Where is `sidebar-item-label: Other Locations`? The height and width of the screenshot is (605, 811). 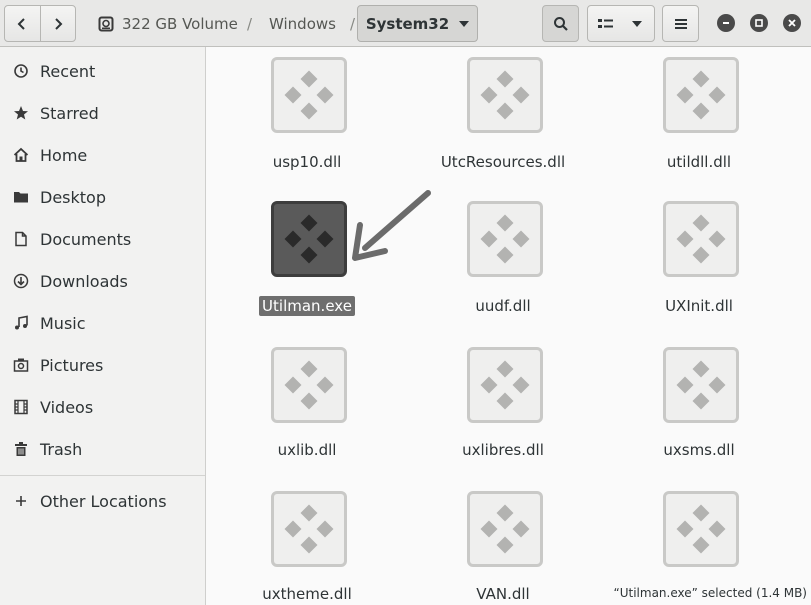 sidebar-item-label: Other Locations is located at coordinates (103, 501).